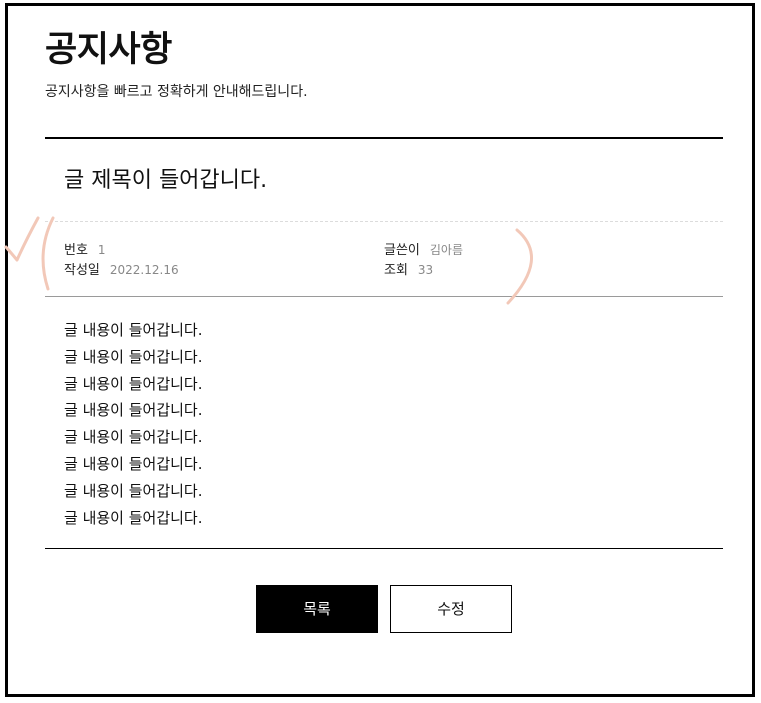  What do you see at coordinates (451, 609) in the screenshot?
I see `edit-button: 수정` at bounding box center [451, 609].